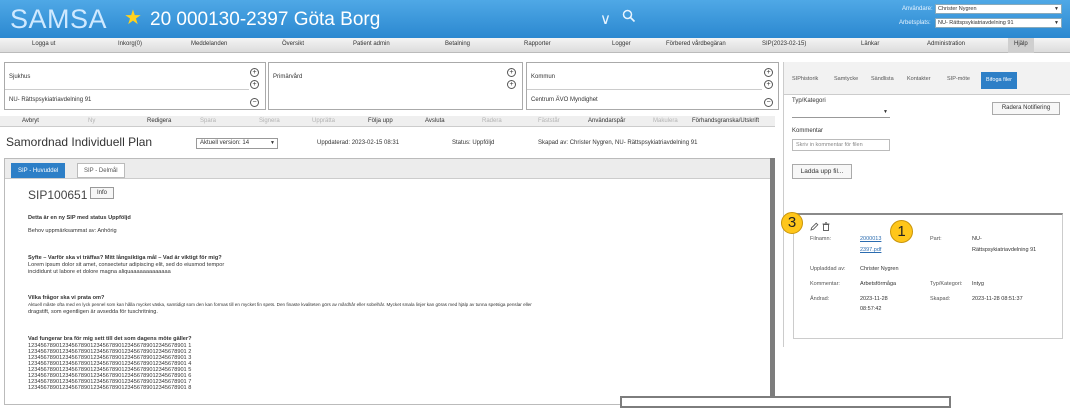  I want to click on tab-siphistorik: SIPhistorik, so click(805, 79).